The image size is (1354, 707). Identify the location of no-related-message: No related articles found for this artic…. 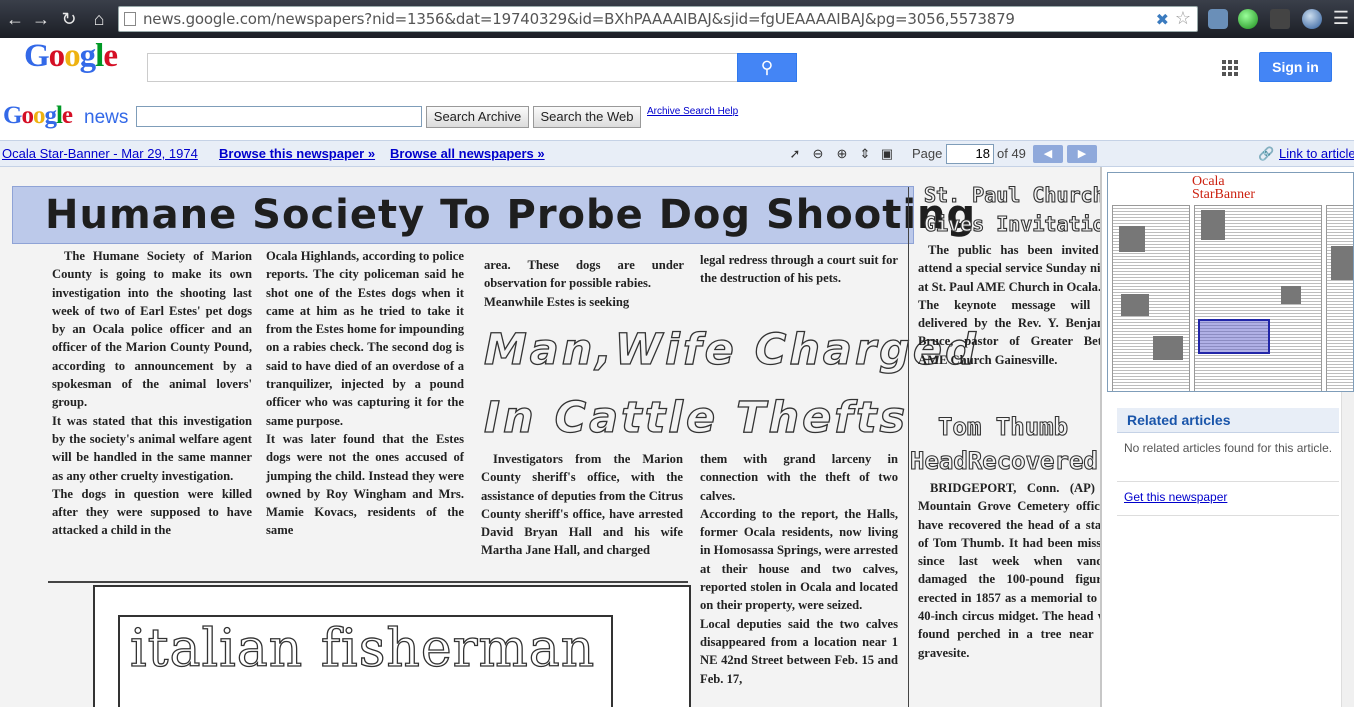
(1228, 448).